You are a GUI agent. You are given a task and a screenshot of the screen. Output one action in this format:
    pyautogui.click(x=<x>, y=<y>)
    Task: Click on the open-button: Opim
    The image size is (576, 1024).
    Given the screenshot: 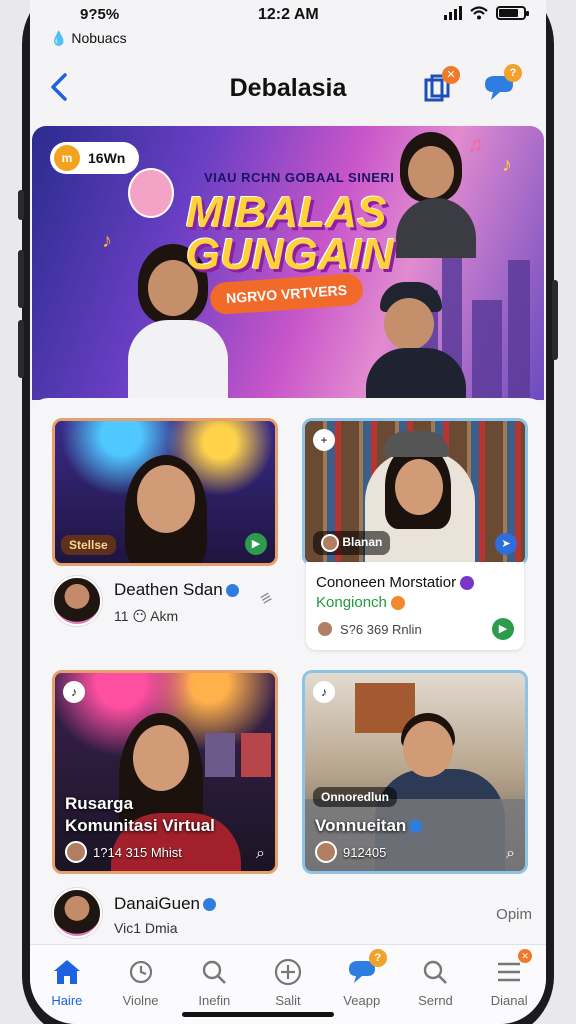 What is the action you would take?
    pyautogui.click(x=514, y=914)
    